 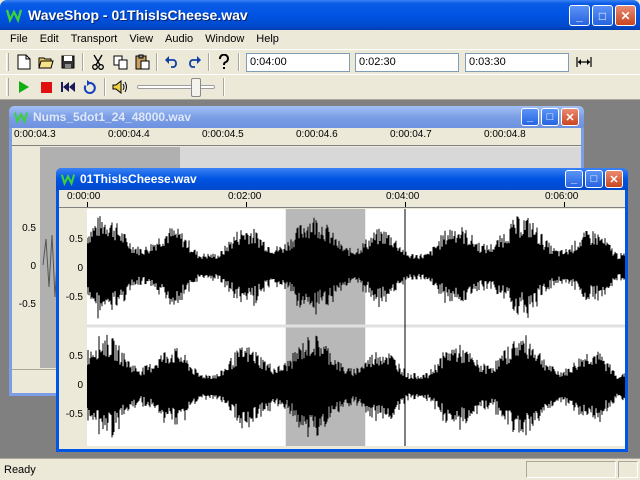 What do you see at coordinates (317, 134) in the screenshot?
I see `ruler-label: 0:00:04.6` at bounding box center [317, 134].